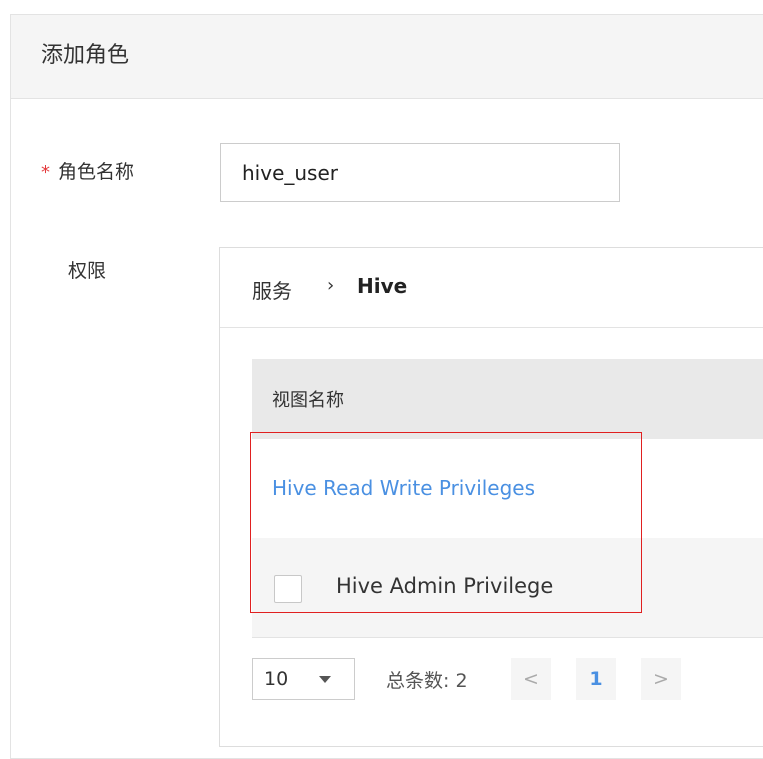  What do you see at coordinates (45, 172) in the screenshot?
I see `required-marker: *` at bounding box center [45, 172].